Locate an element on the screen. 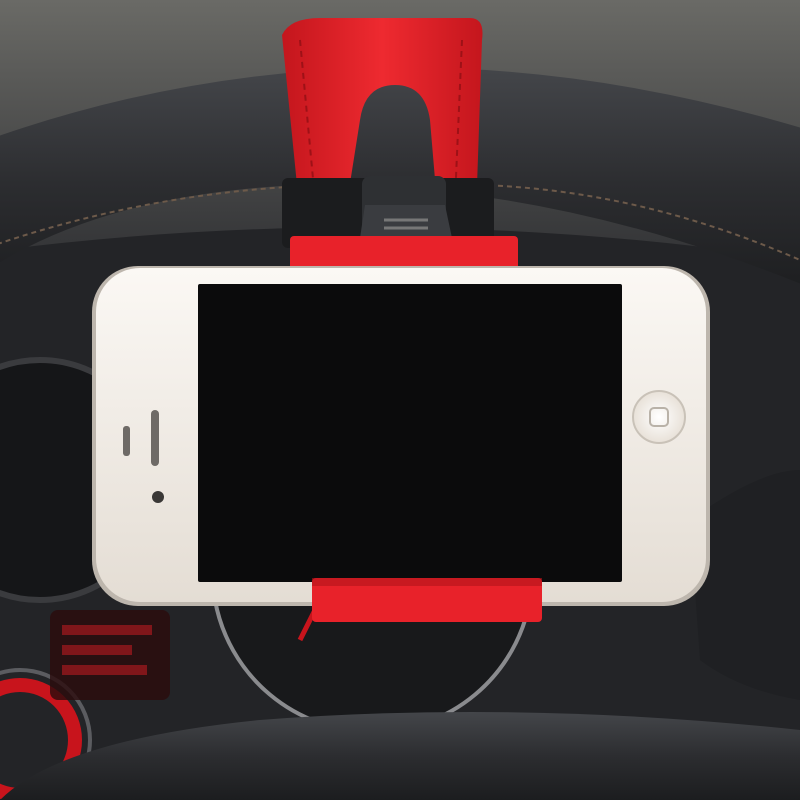 The width and height of the screenshot is (800, 800). home-button-icon is located at coordinates (659, 417).